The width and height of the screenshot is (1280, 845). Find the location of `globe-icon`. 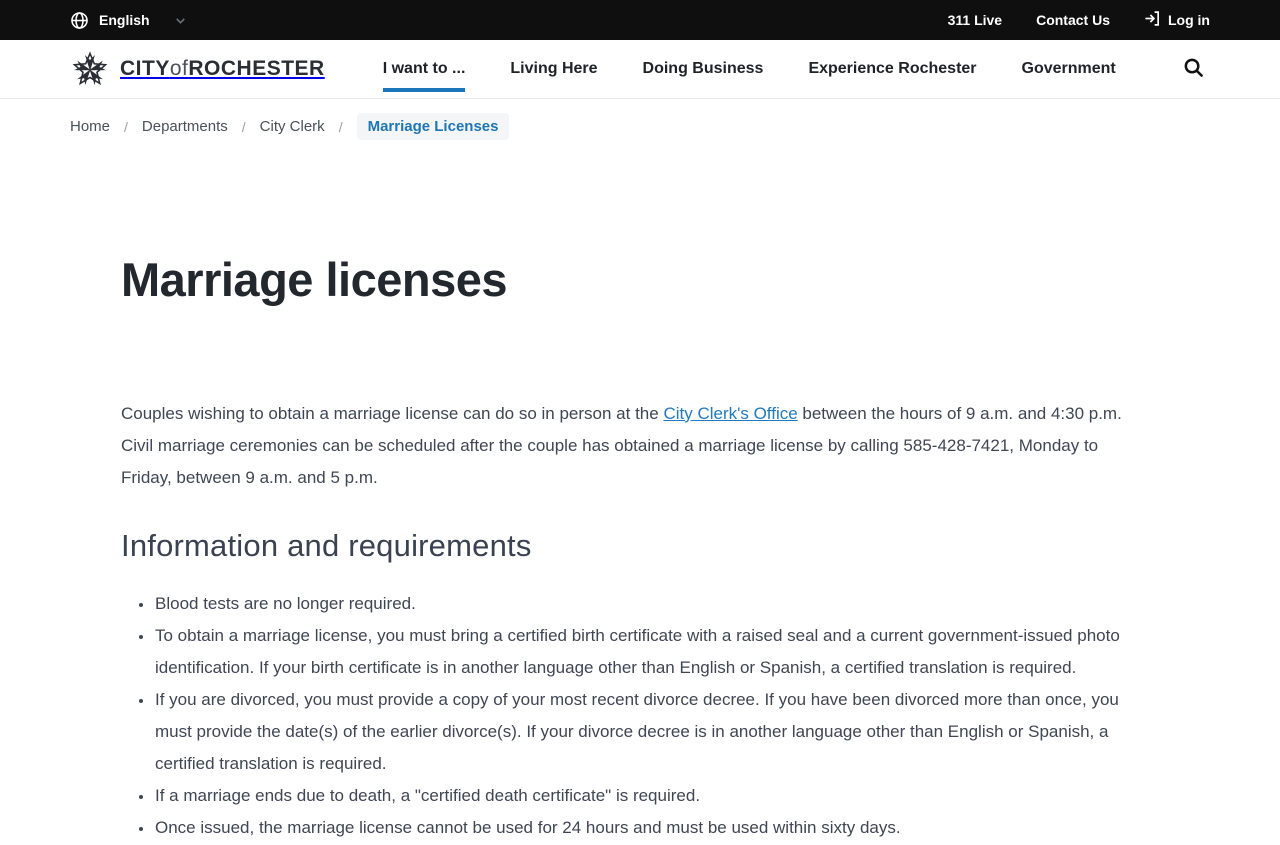

globe-icon is located at coordinates (79, 20).